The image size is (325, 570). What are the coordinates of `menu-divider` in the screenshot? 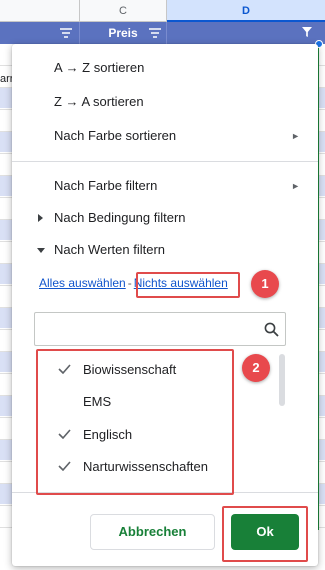 It's located at (165, 161).